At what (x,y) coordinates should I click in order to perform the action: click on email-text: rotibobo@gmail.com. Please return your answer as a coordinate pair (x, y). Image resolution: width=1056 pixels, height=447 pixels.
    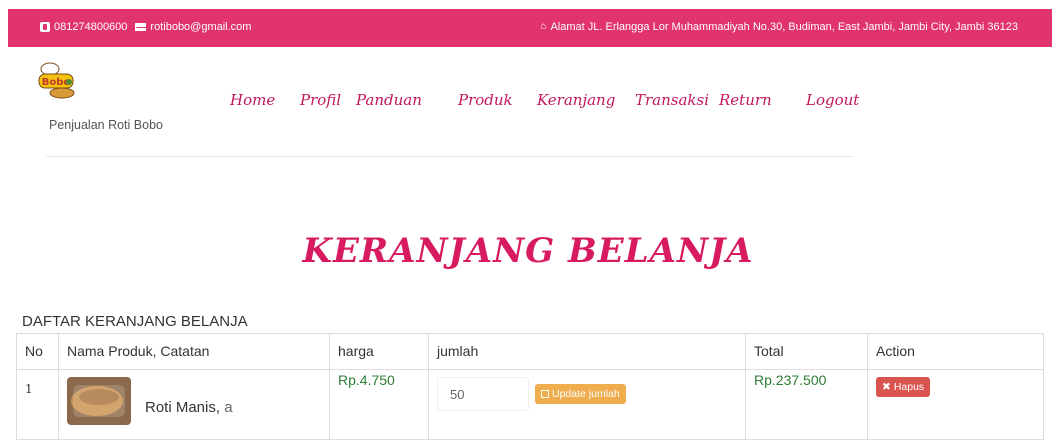
    Looking at the image, I should click on (201, 27).